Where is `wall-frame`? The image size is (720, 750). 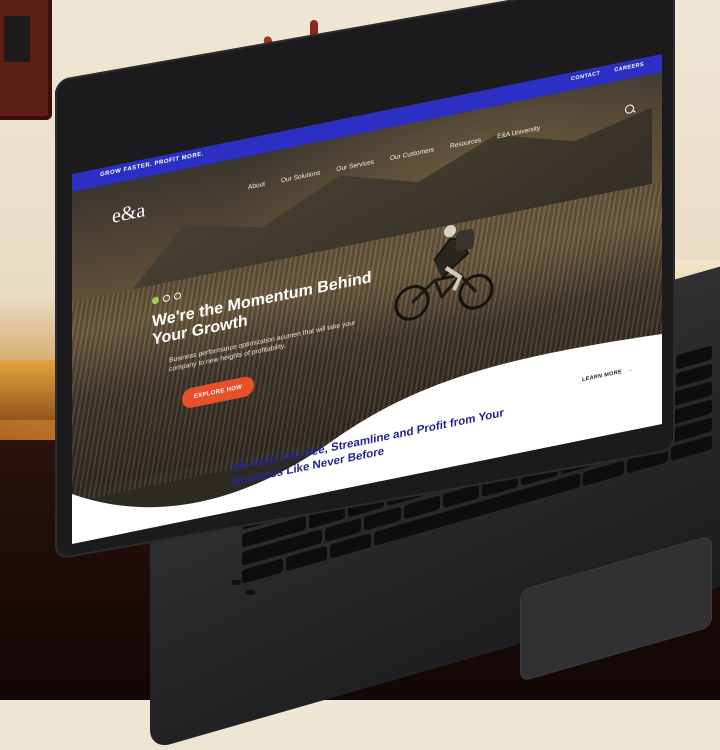 wall-frame is located at coordinates (26, 60).